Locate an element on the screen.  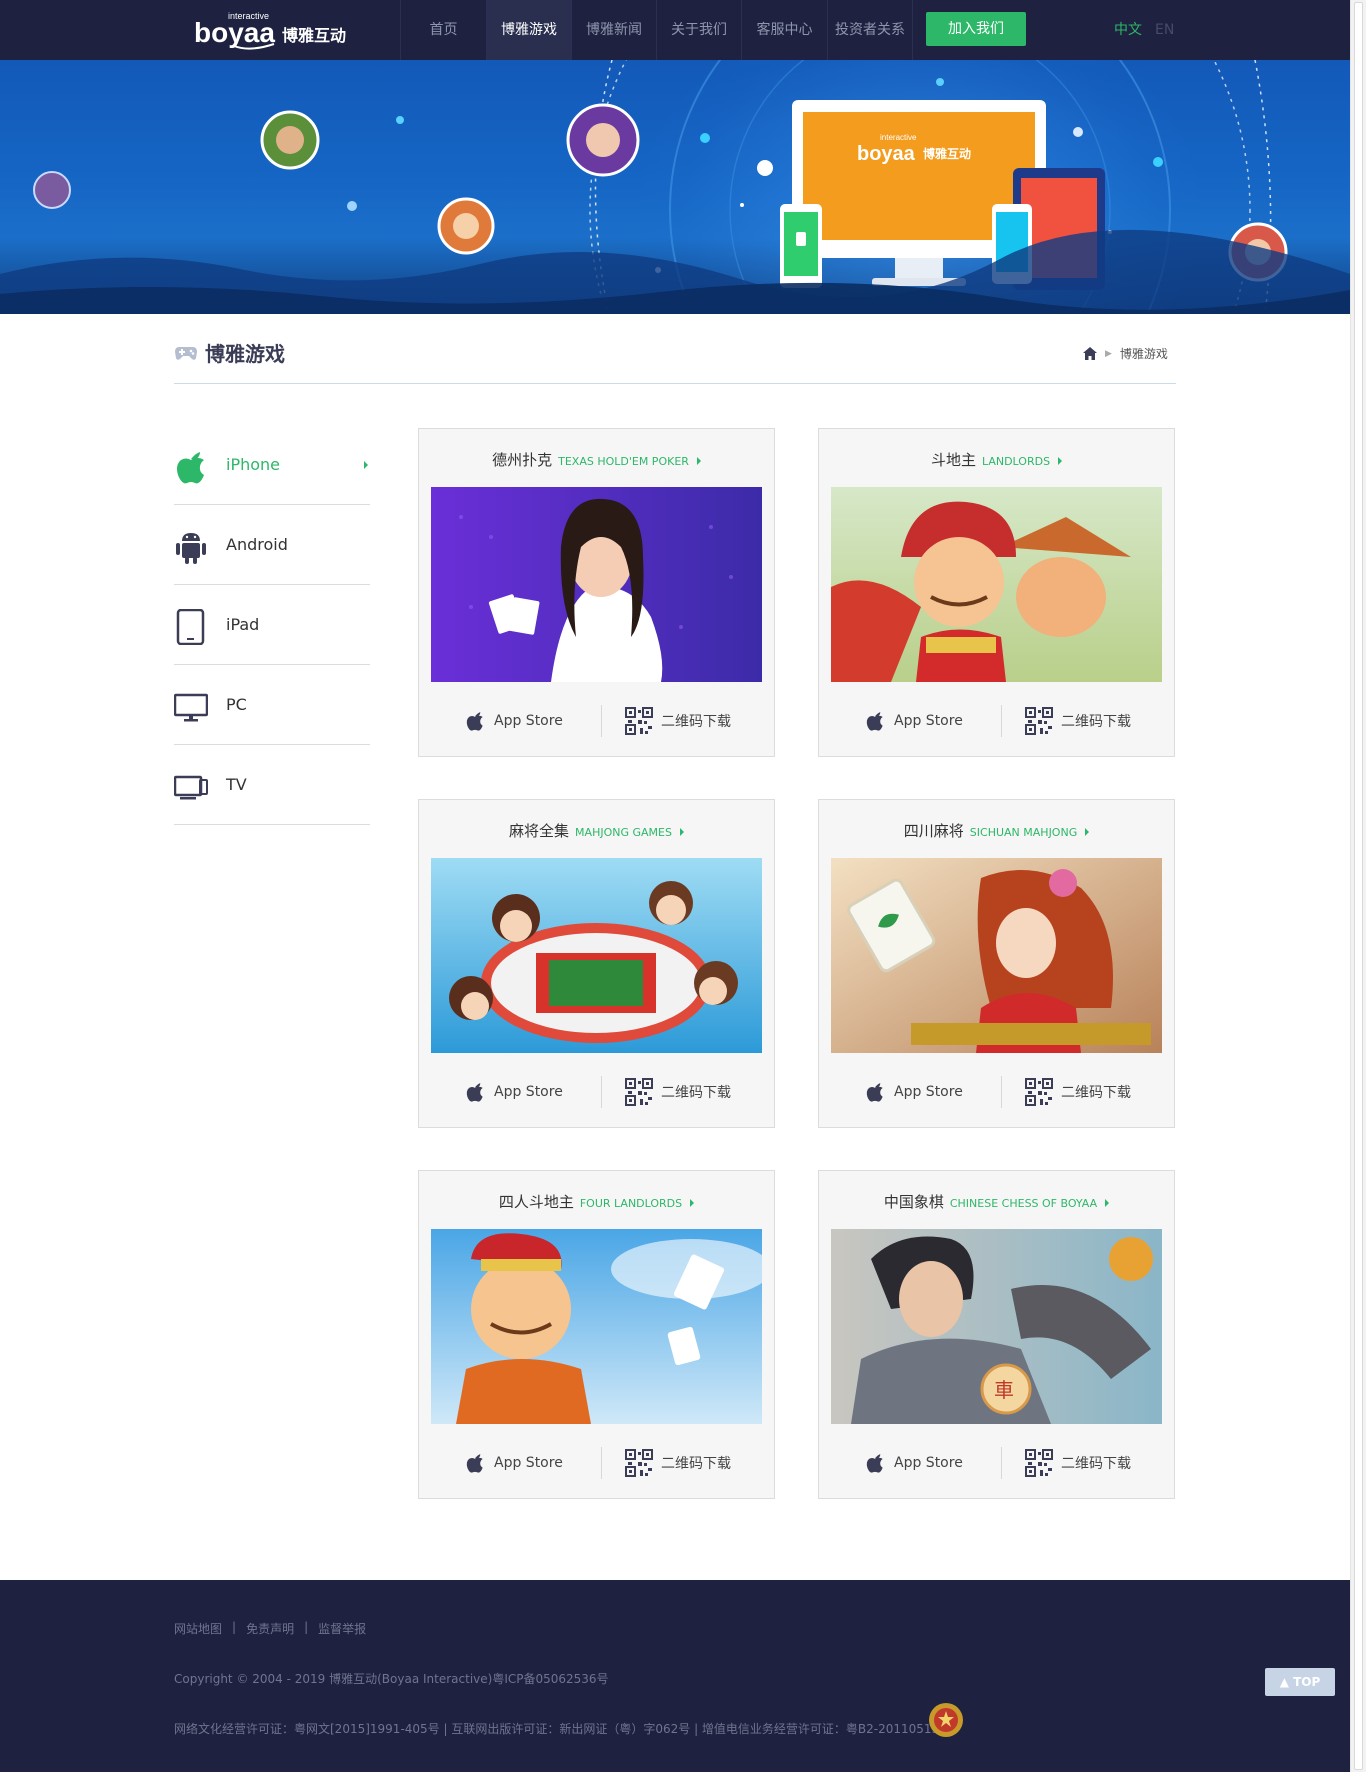
game-title-en: FOUR LANDLORDS is located at coordinates (631, 1203).